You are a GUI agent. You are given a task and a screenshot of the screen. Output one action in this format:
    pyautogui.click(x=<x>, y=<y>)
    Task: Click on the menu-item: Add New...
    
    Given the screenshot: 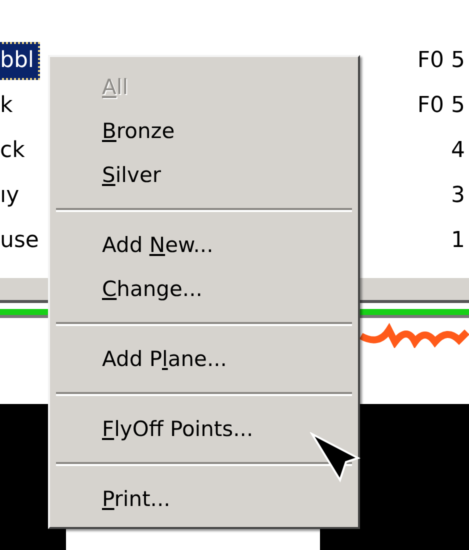 What is the action you would take?
    pyautogui.click(x=204, y=245)
    